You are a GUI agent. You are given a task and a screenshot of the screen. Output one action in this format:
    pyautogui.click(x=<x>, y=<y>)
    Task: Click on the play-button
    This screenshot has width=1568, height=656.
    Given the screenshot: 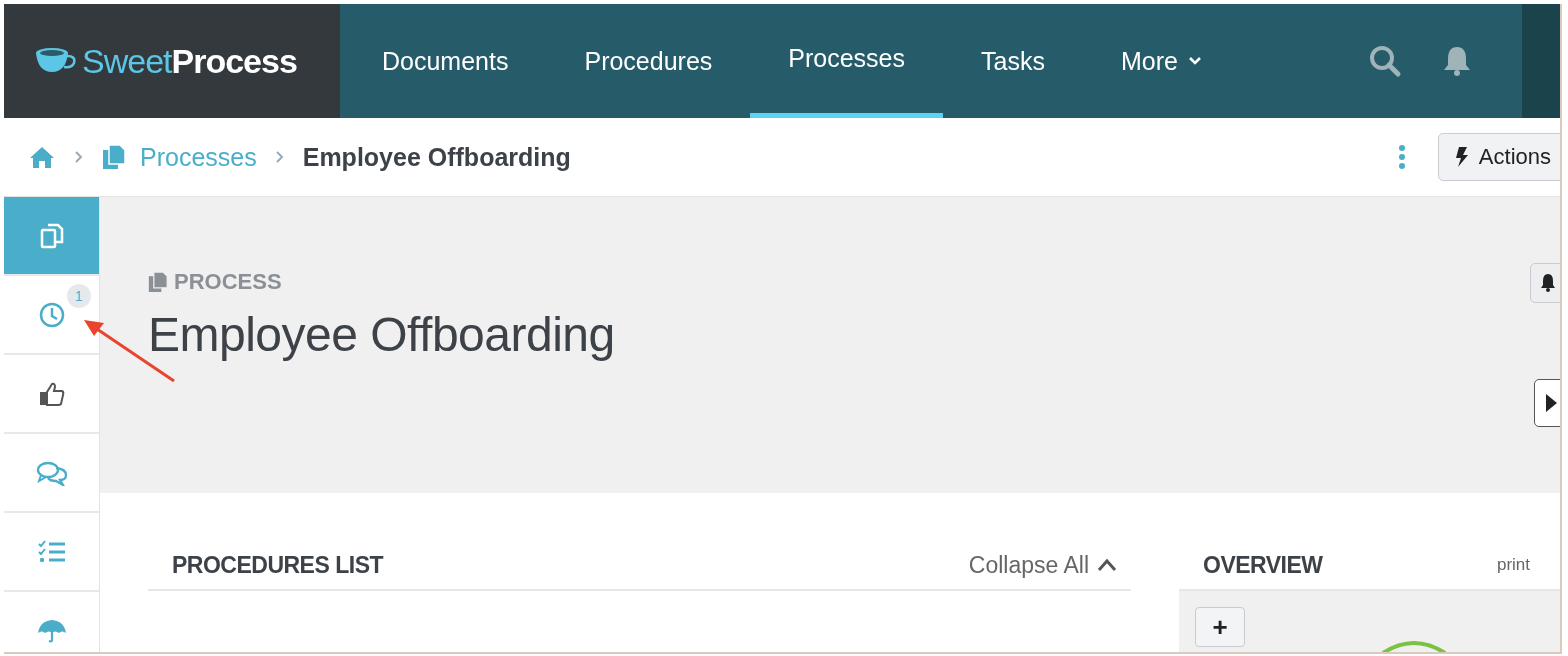 What is the action you would take?
    pyautogui.click(x=1547, y=403)
    